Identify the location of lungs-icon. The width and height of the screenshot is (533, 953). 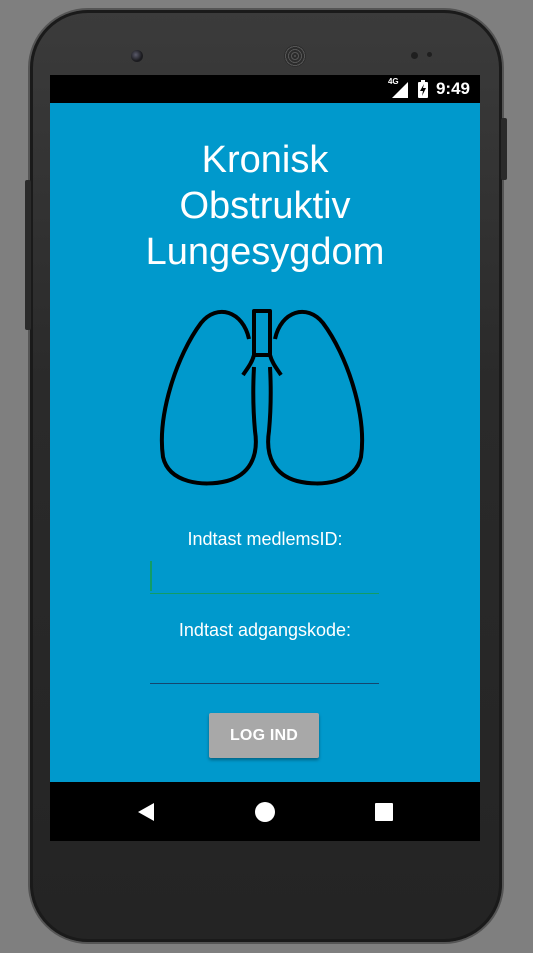
(262, 397).